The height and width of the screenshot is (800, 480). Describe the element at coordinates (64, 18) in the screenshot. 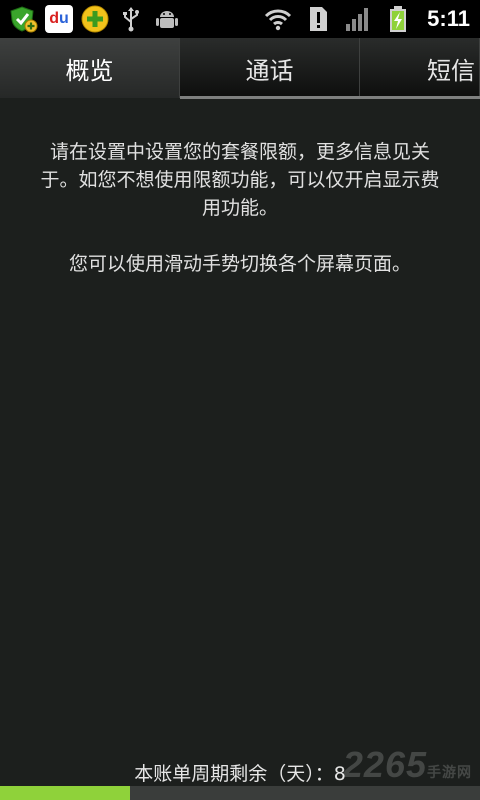

I see `du-letter-u: u` at that location.